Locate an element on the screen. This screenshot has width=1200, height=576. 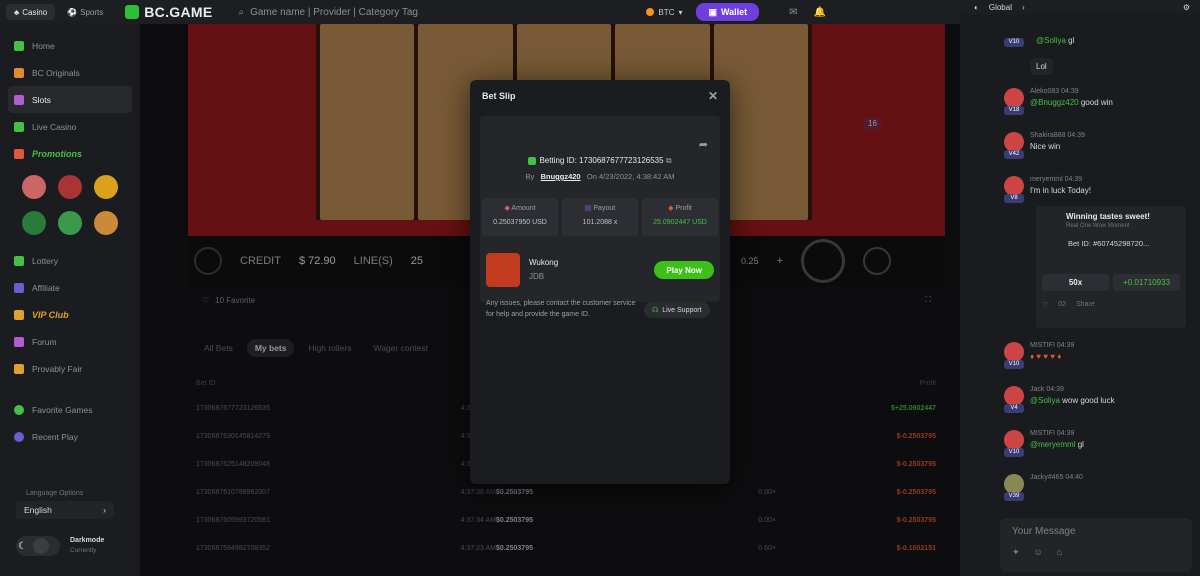
chat-message: MISTIFI 04:39 ♦ ♥ ♥ ♥ ♦ is located at coordinates (1052, 351).